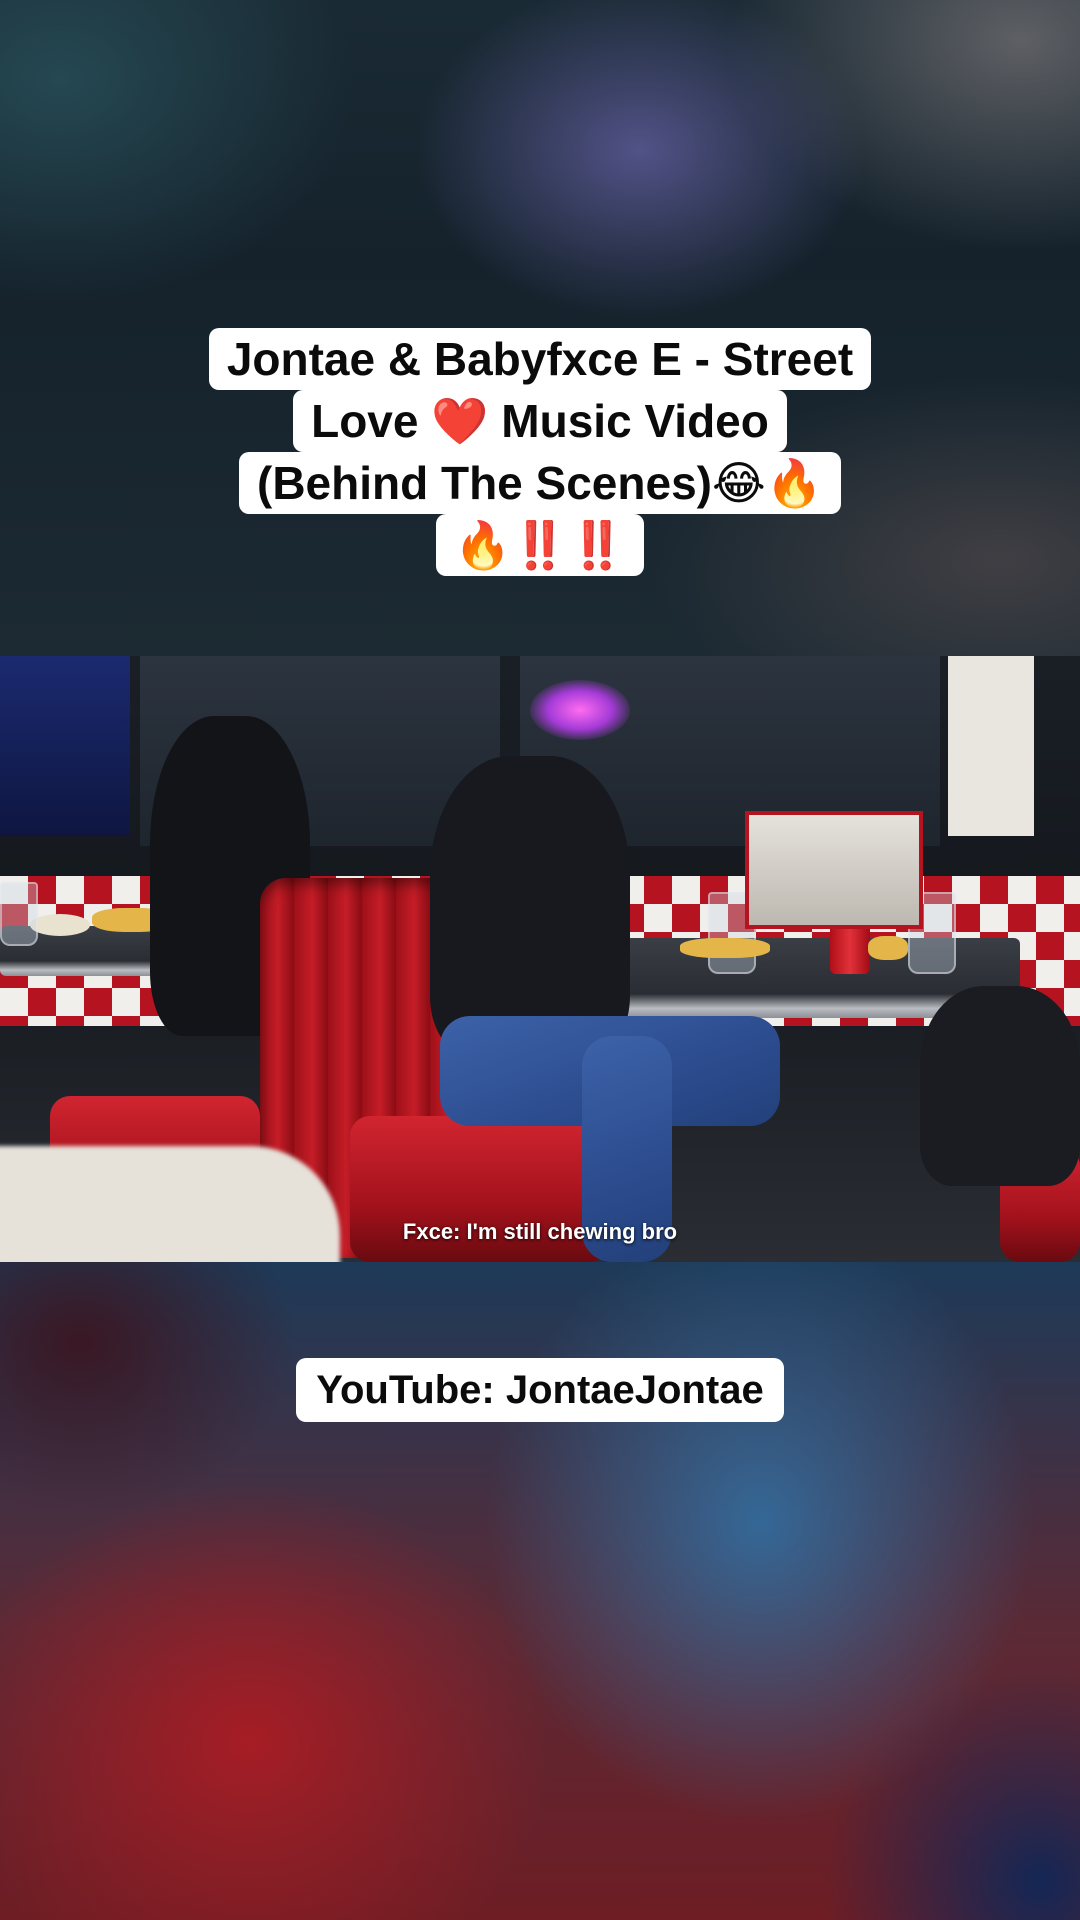 The height and width of the screenshot is (1920, 1080). I want to click on video-subtitle: Fxce: I'm still chewing bro, so click(540, 1231).